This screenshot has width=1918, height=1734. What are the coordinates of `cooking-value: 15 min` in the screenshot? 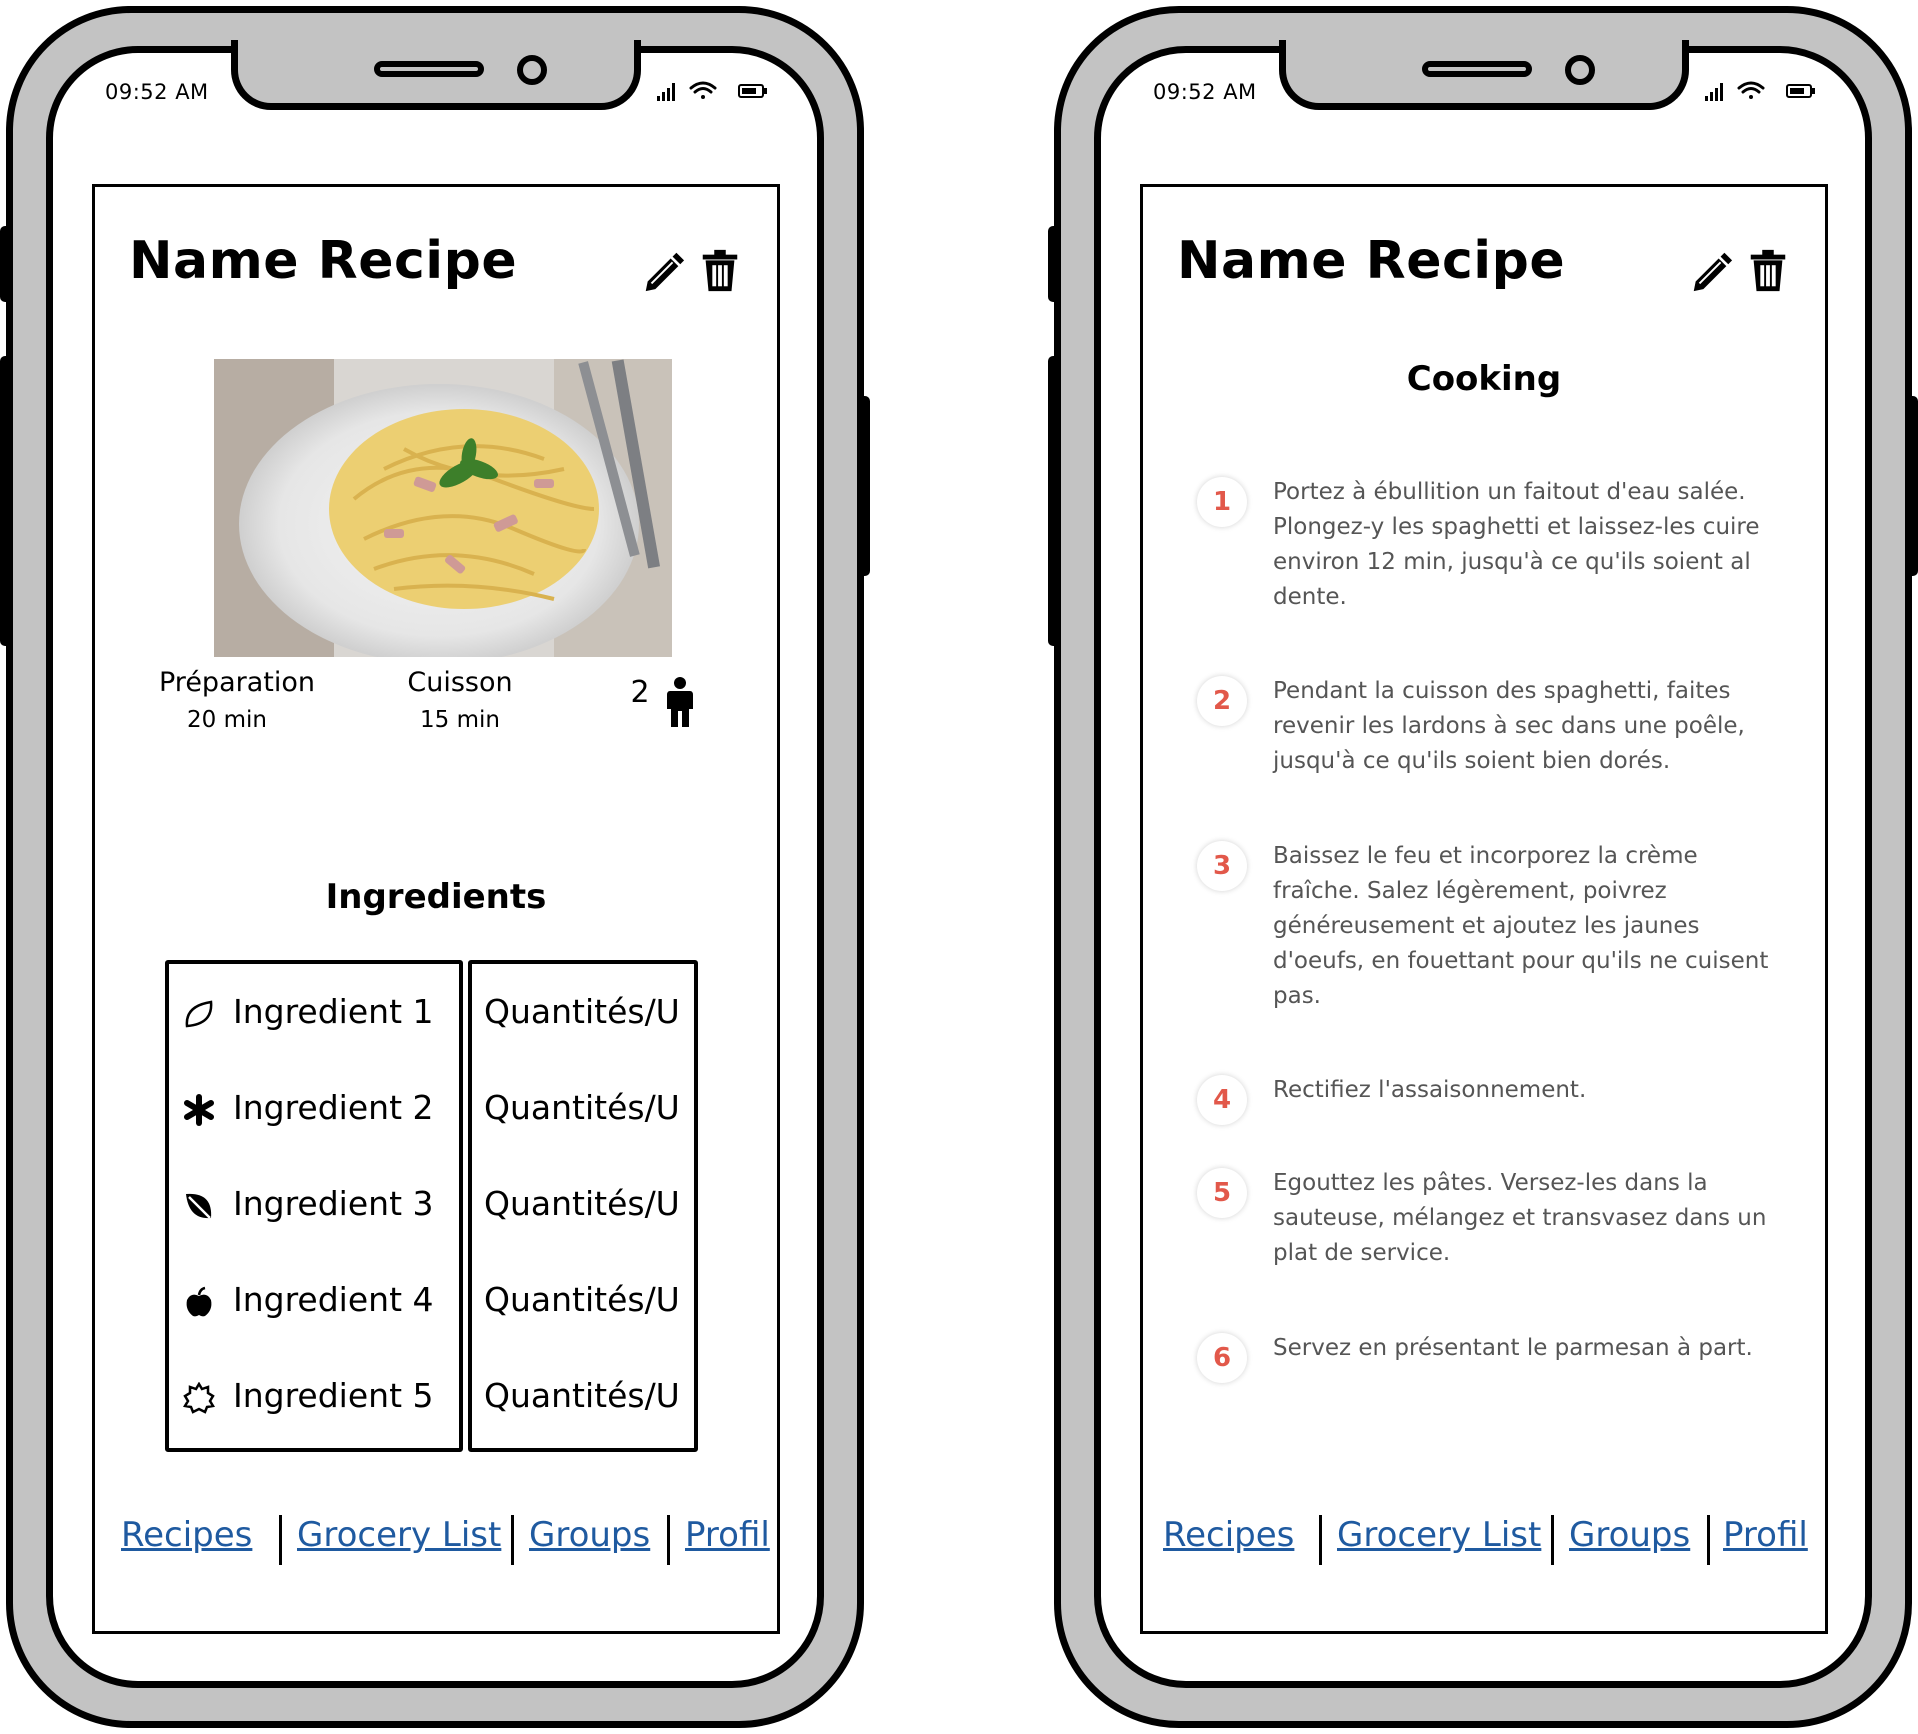 It's located at (460, 720).